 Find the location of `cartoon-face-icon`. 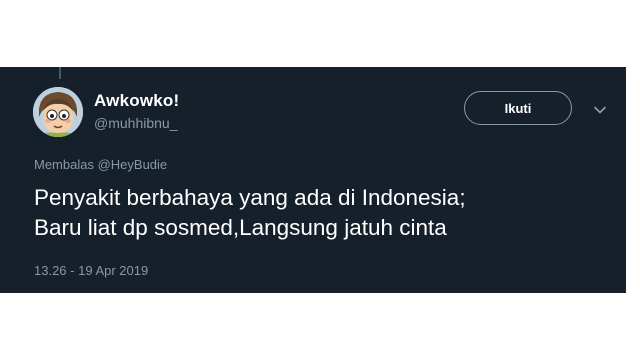

cartoon-face-icon is located at coordinates (58, 112).